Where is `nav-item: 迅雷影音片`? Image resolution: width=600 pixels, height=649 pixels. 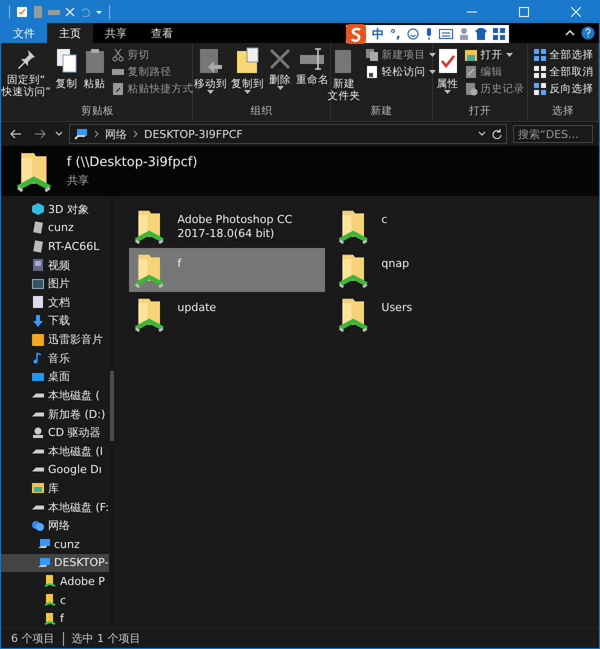 nav-item: 迅雷影音片 is located at coordinates (55, 339).